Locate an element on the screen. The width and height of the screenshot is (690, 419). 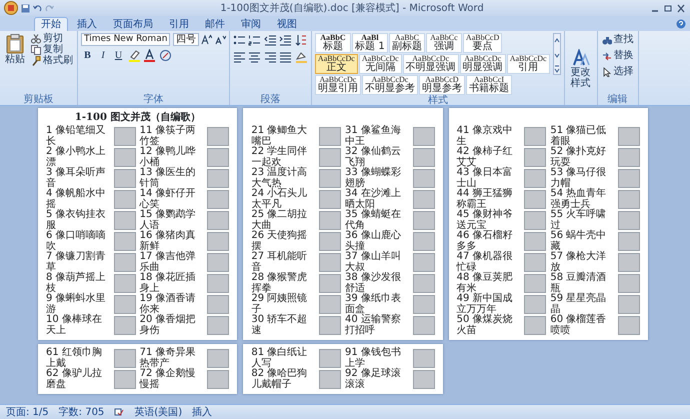
ribbon-tab: 邮件 is located at coordinates (215, 24).